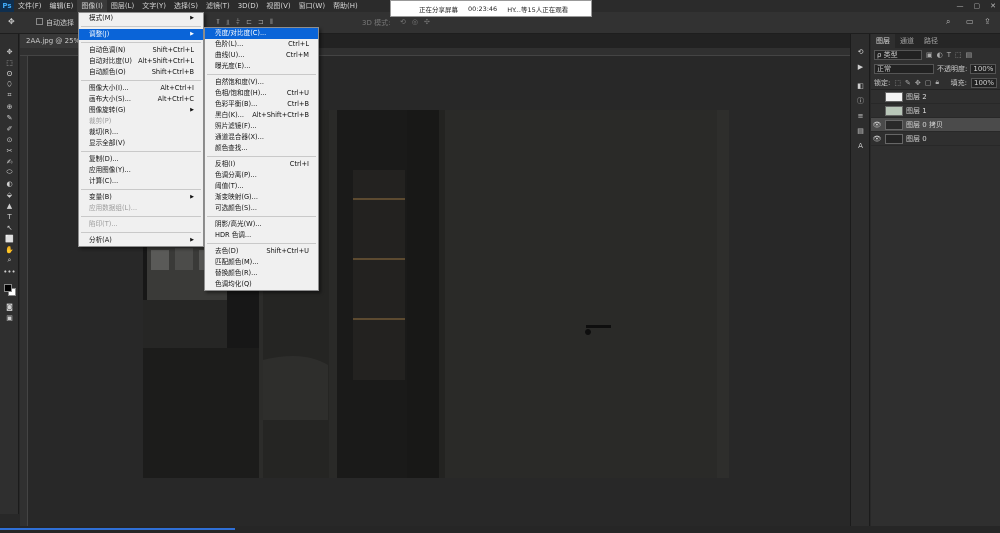 The image size is (1000, 533). I want to click on properties-icon: ≡, so click(860, 115).